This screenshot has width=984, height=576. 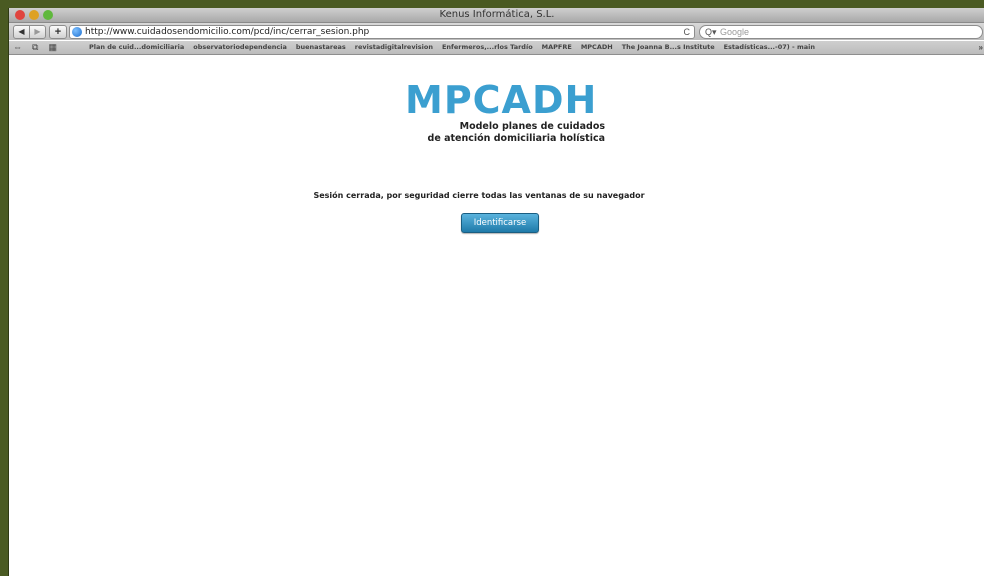 I want to click on bookmark-item: MPCADH, so click(x=597, y=47).